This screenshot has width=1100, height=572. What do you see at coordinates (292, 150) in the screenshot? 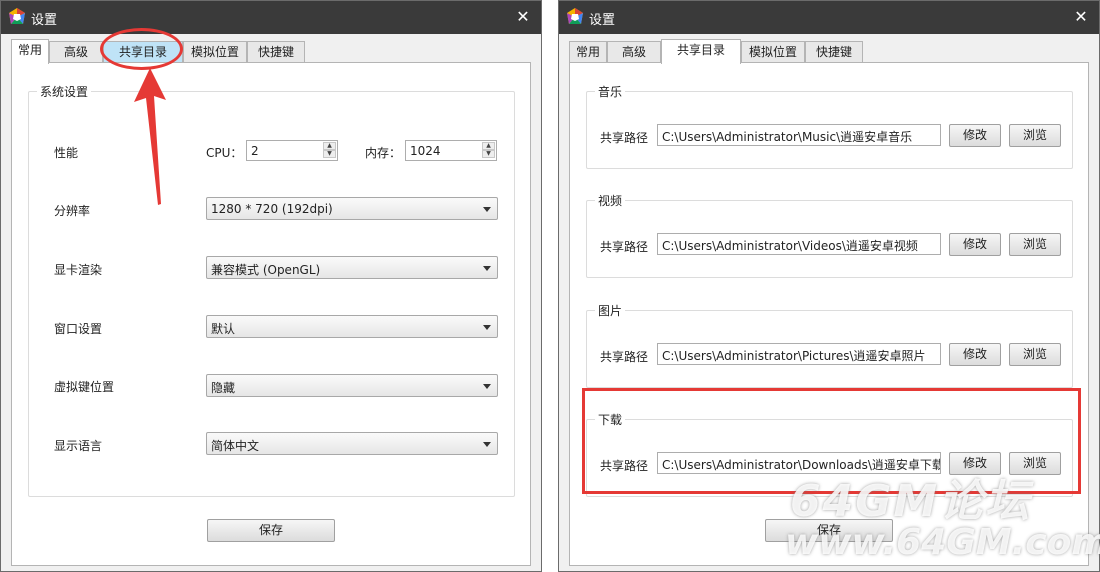
I see `cpu-spinbox: 2 ▲ ▼` at bounding box center [292, 150].